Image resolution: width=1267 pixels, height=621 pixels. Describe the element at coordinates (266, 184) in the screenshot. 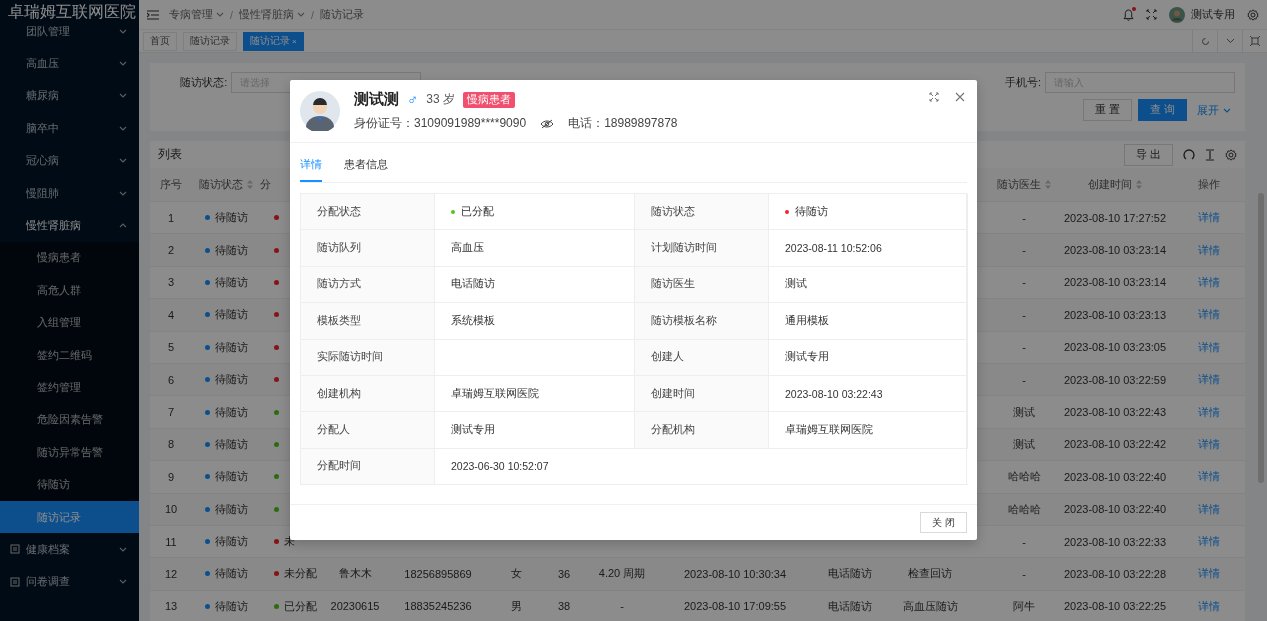

I see `column-header: 分` at that location.